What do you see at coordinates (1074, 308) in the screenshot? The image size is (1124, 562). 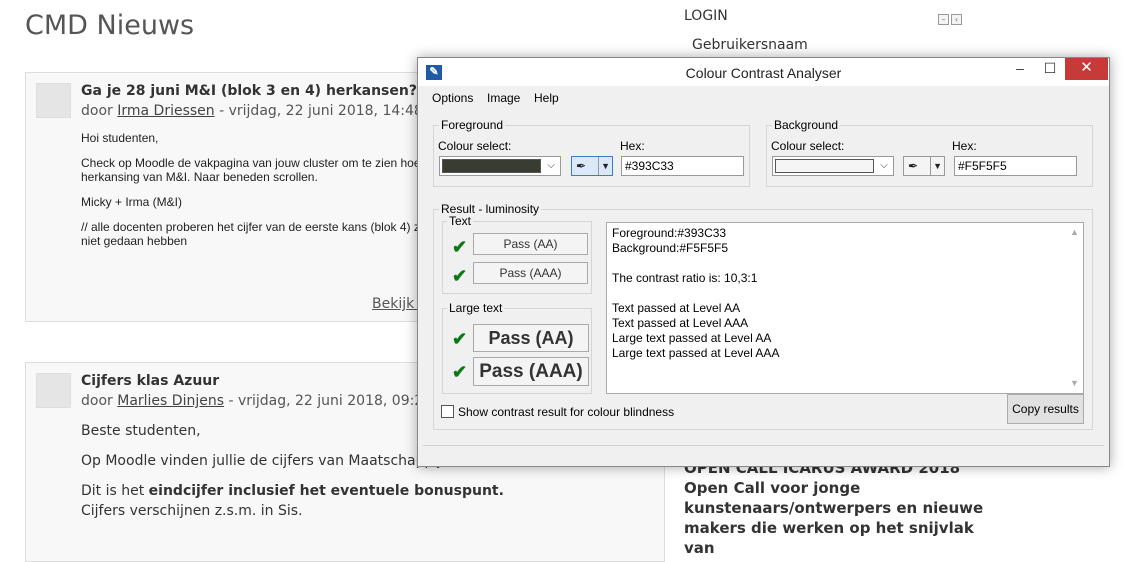 I see `vertical-scrollbar: ▲ ▼` at bounding box center [1074, 308].